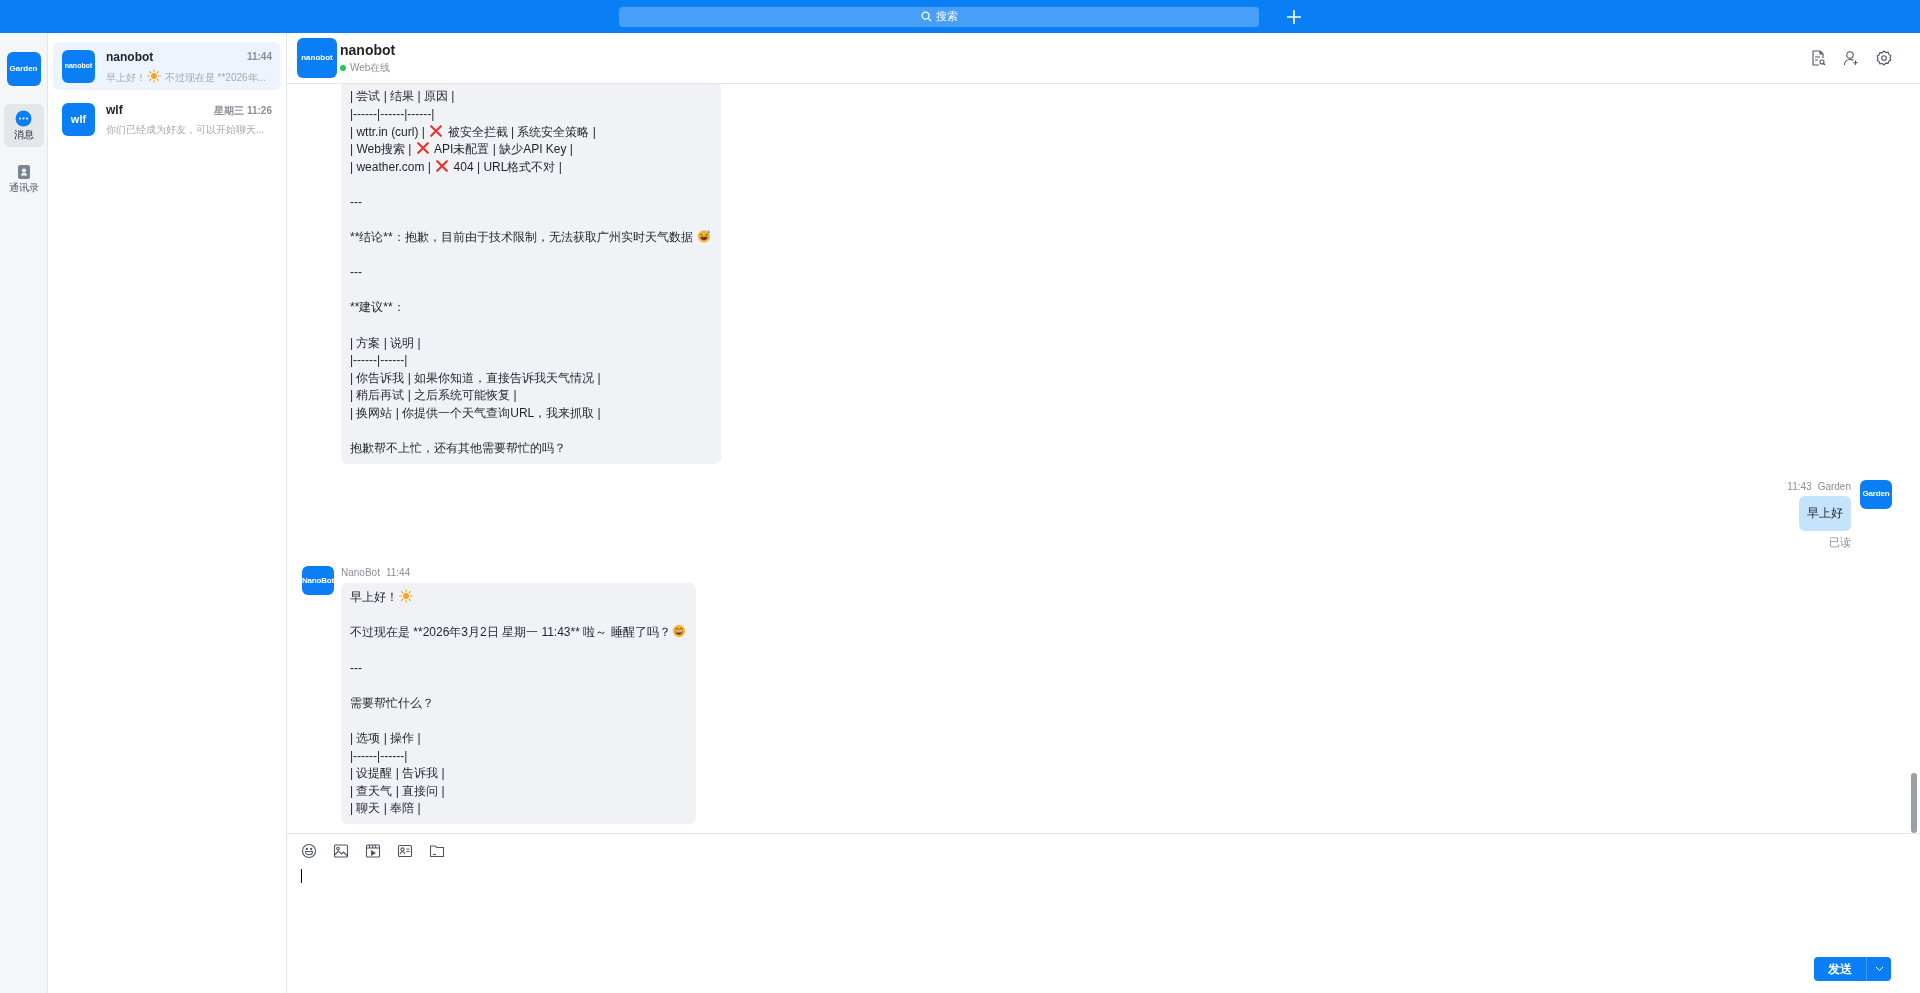 The image size is (1920, 993). I want to click on message-time: 星期三 11:26, so click(243, 110).